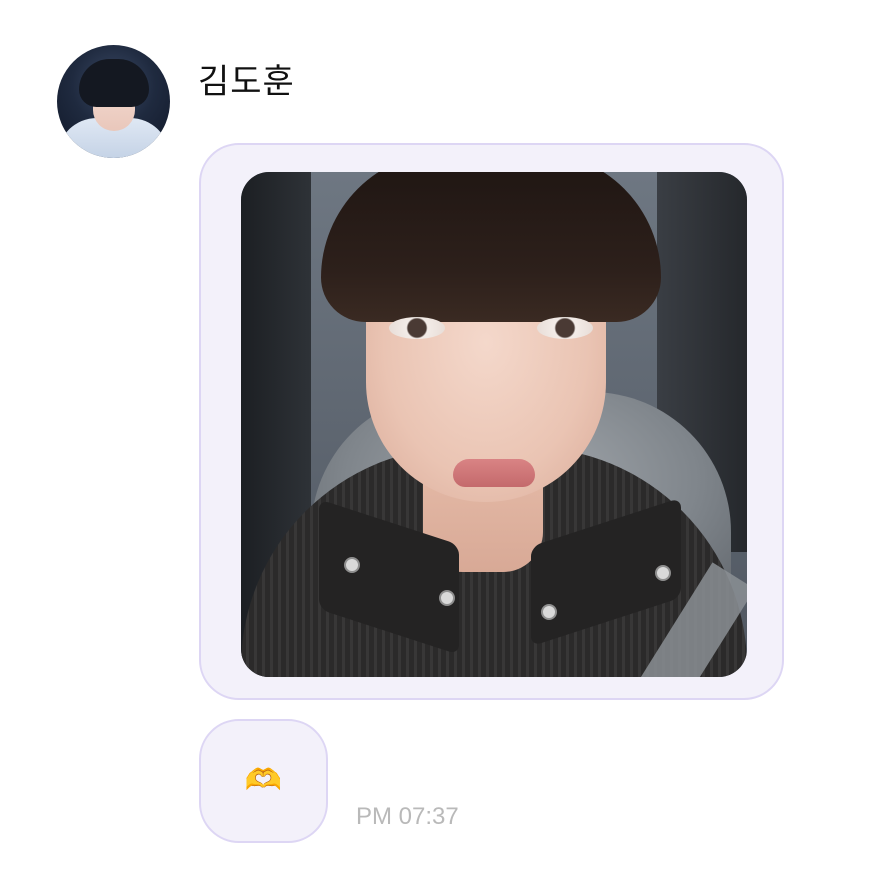 This screenshot has width=893, height=893. Describe the element at coordinates (491, 247) in the screenshot. I see `photo-hair` at that location.